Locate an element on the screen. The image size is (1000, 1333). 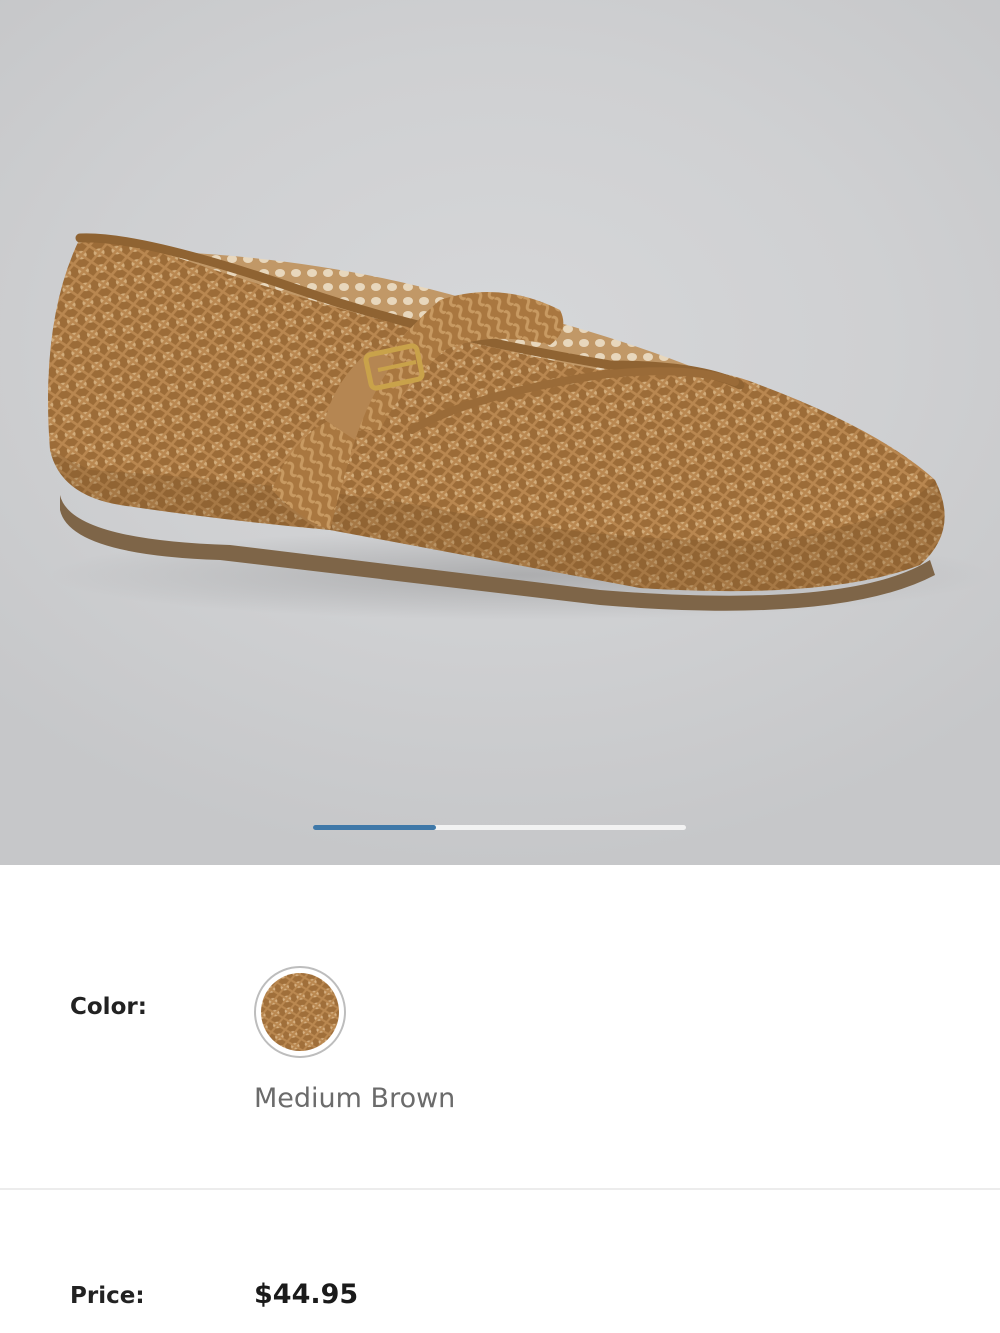
color-swatch-medium-brown is located at coordinates (300, 1012).